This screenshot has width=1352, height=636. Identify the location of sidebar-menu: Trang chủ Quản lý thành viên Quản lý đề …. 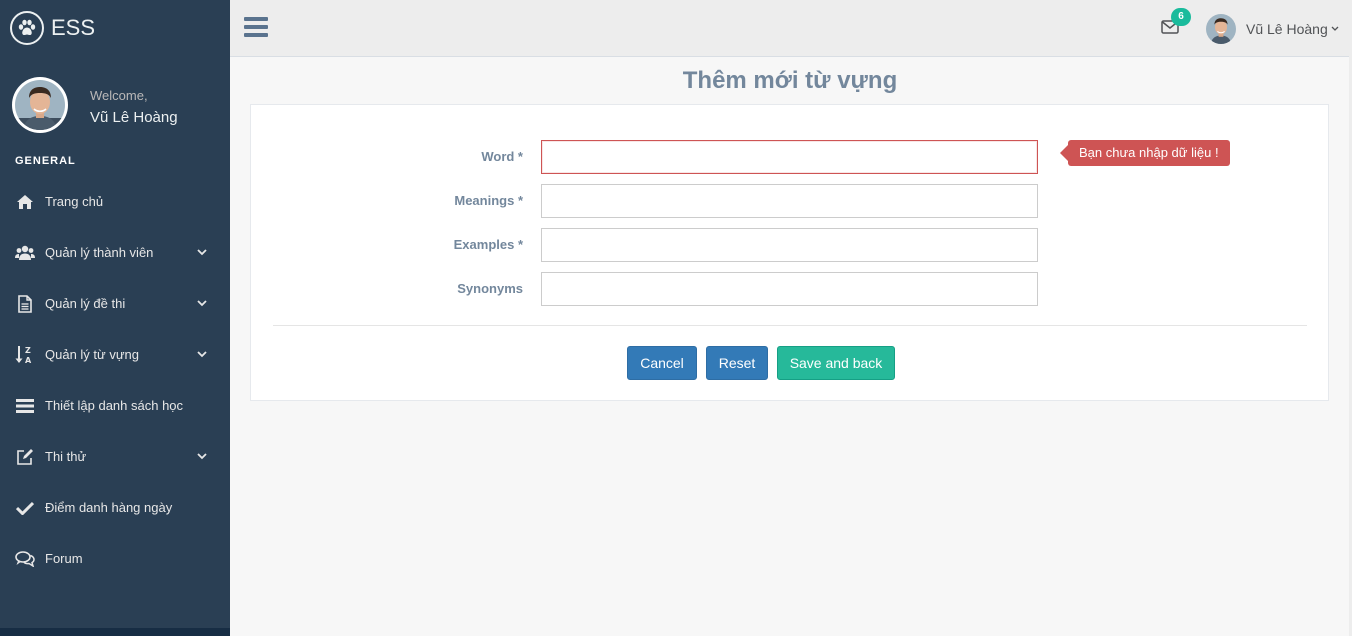
(115, 380).